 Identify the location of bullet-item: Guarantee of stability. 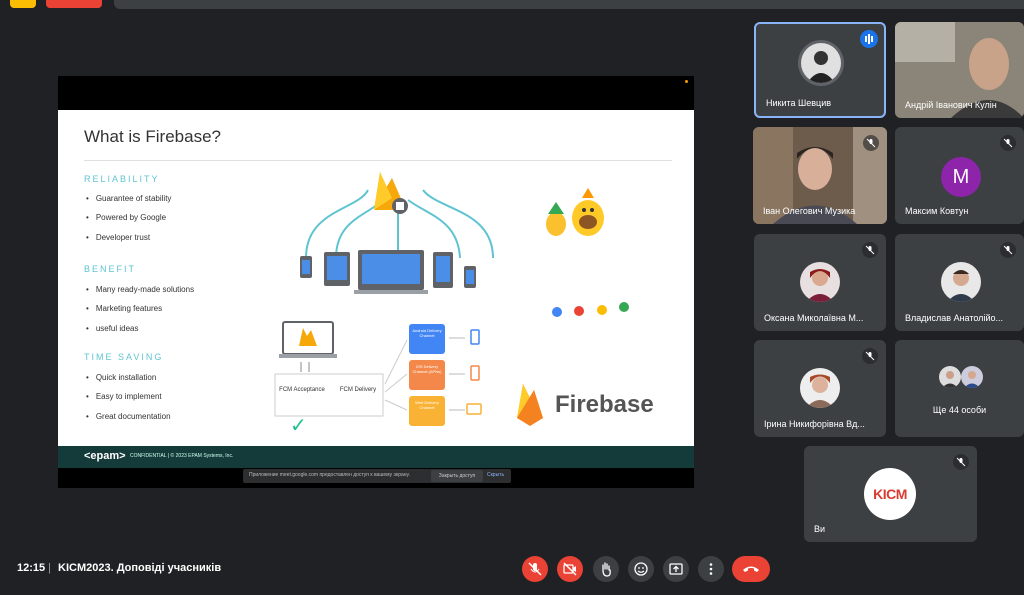
(129, 198).